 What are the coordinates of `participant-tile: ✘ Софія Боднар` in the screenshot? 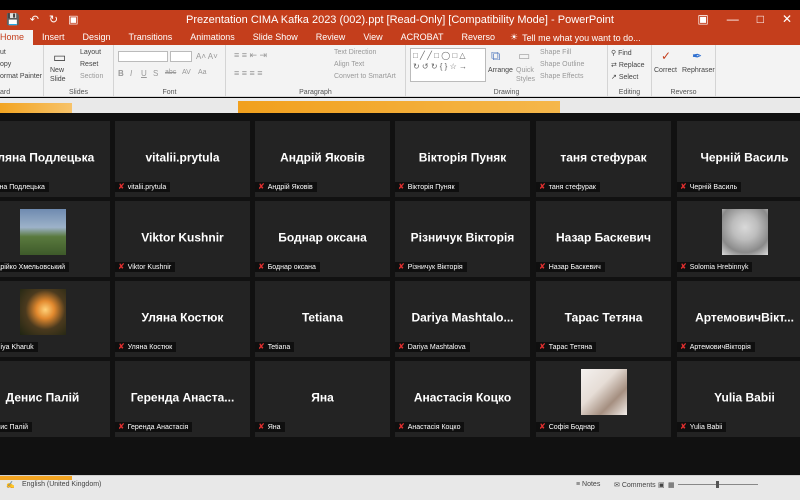 It's located at (603, 399).